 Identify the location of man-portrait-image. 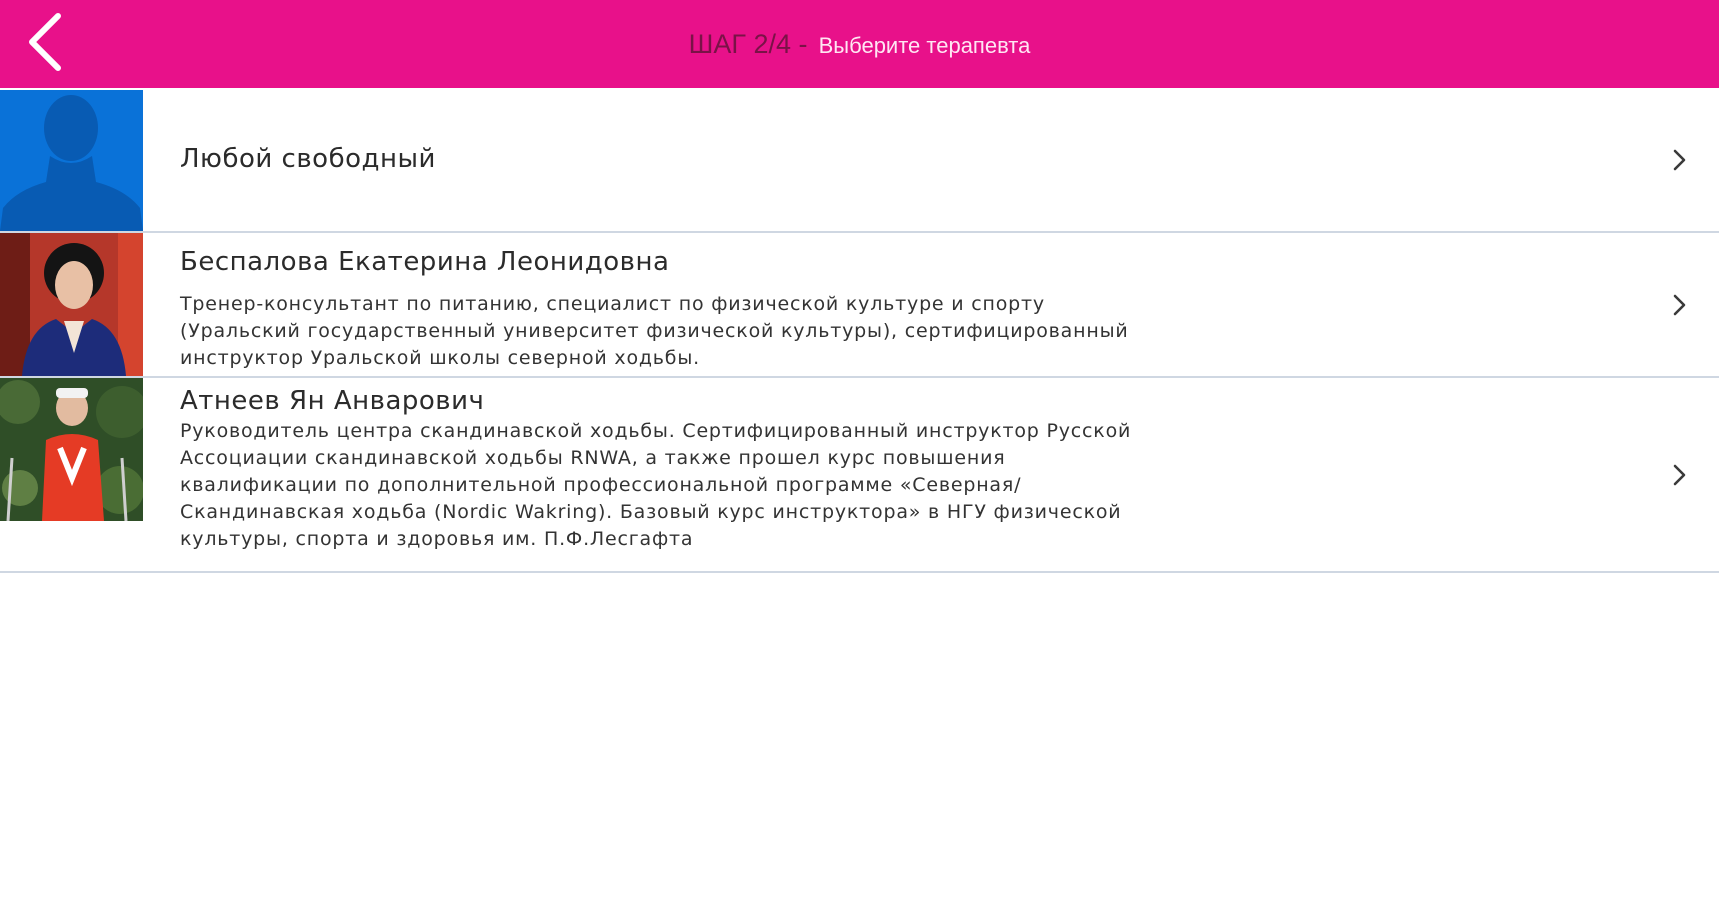
(71, 449).